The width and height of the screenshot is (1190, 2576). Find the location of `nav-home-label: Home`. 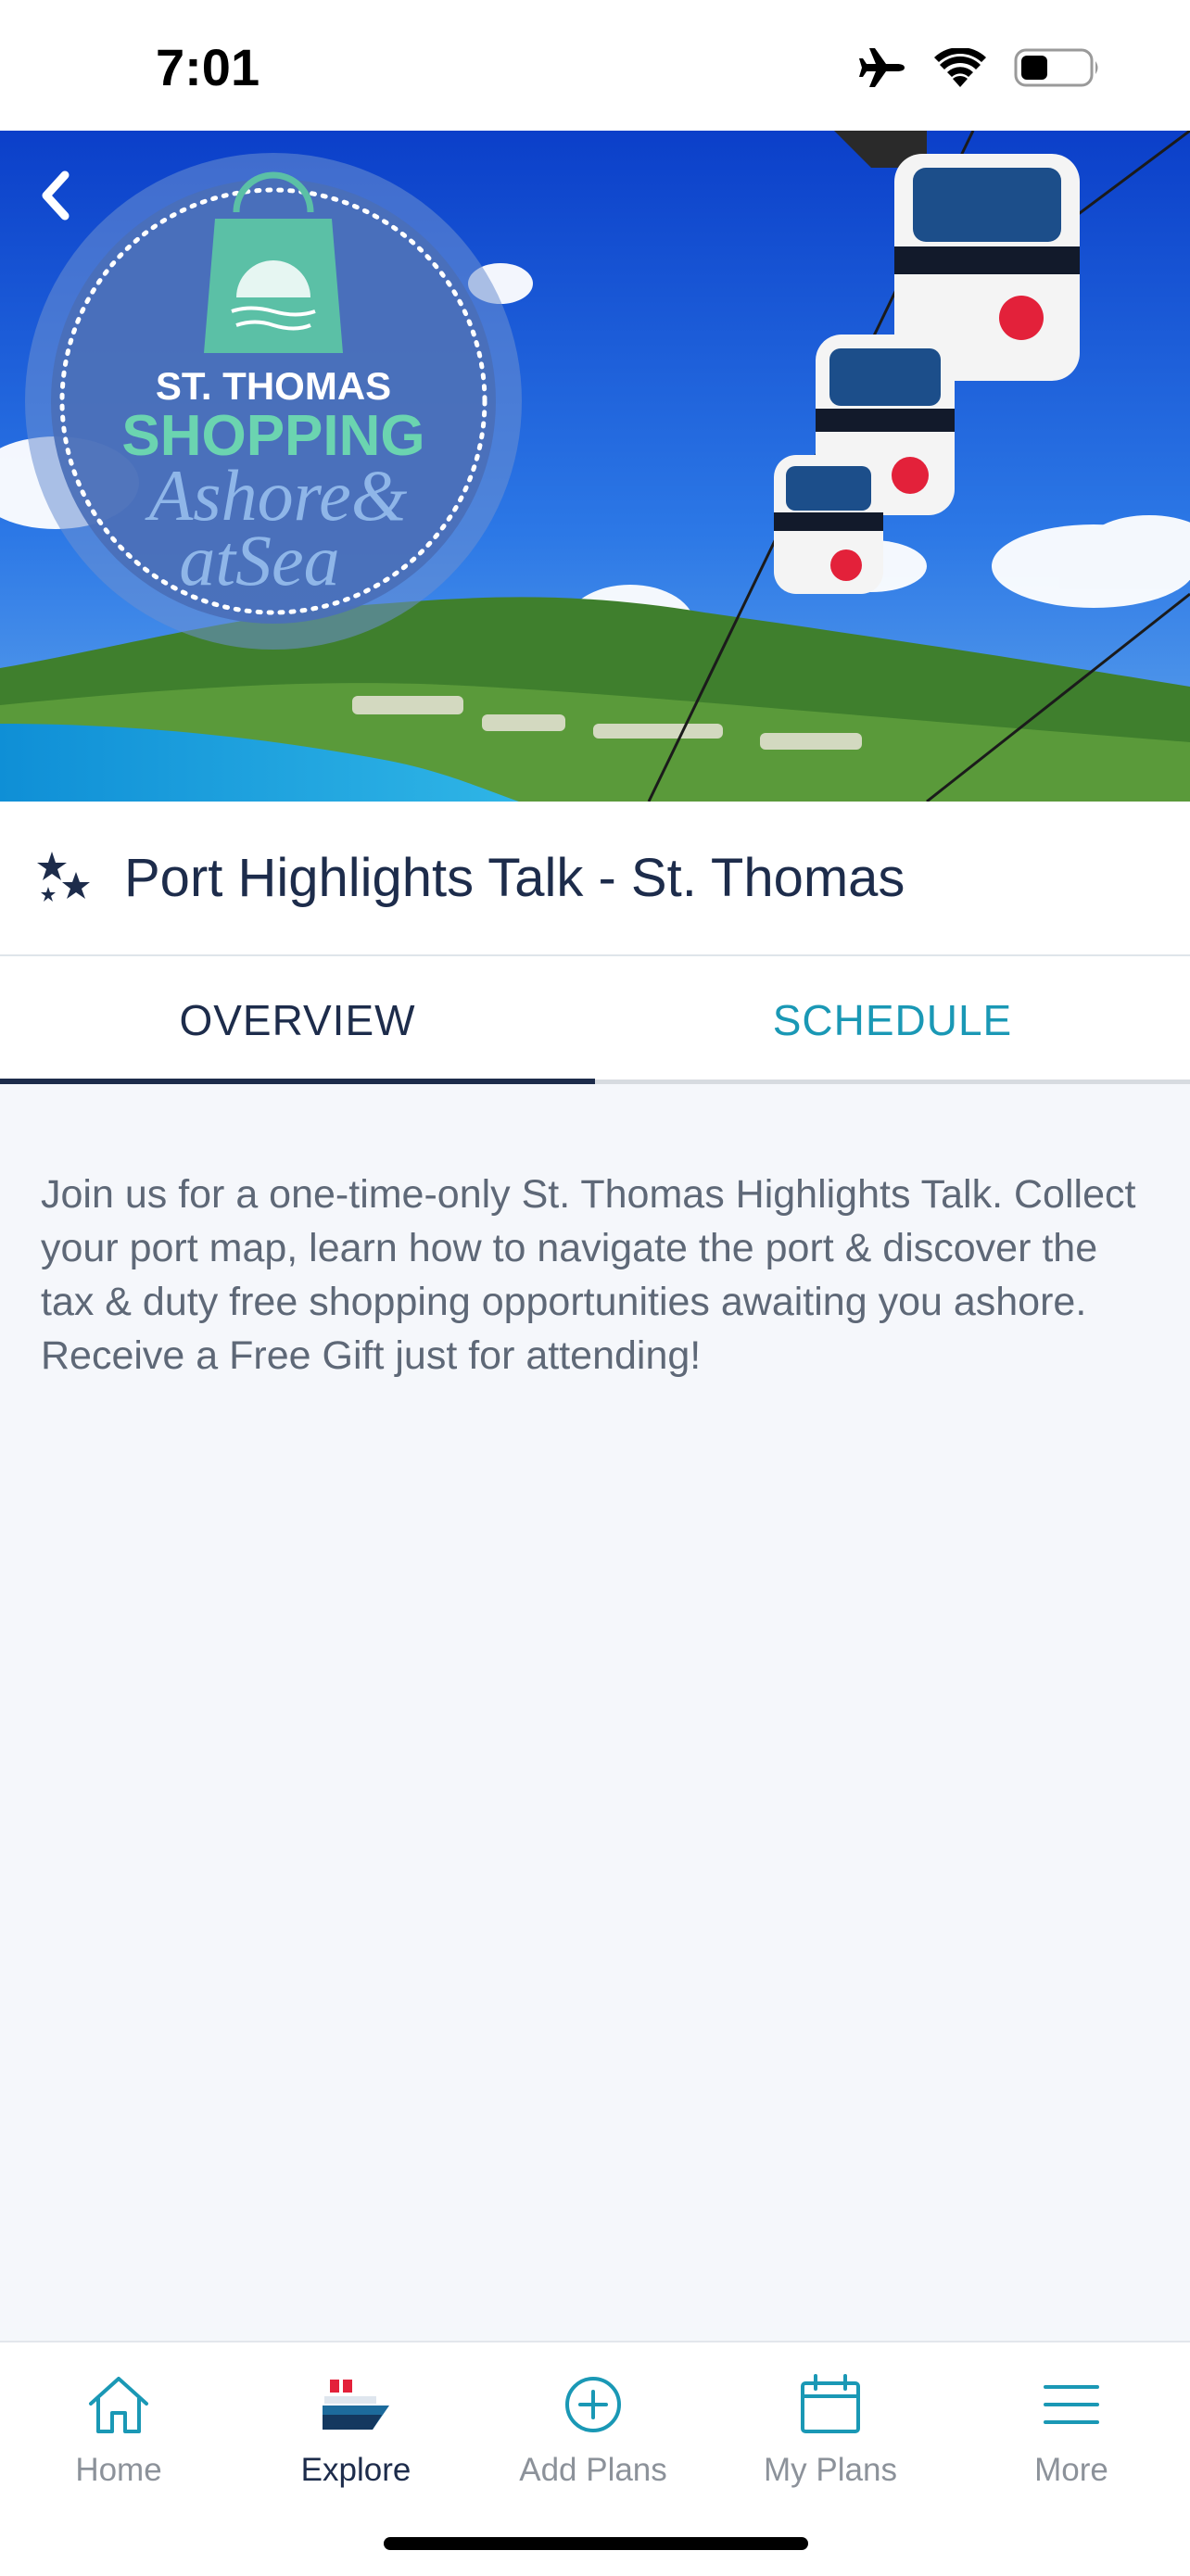

nav-home-label: Home is located at coordinates (118, 2470).